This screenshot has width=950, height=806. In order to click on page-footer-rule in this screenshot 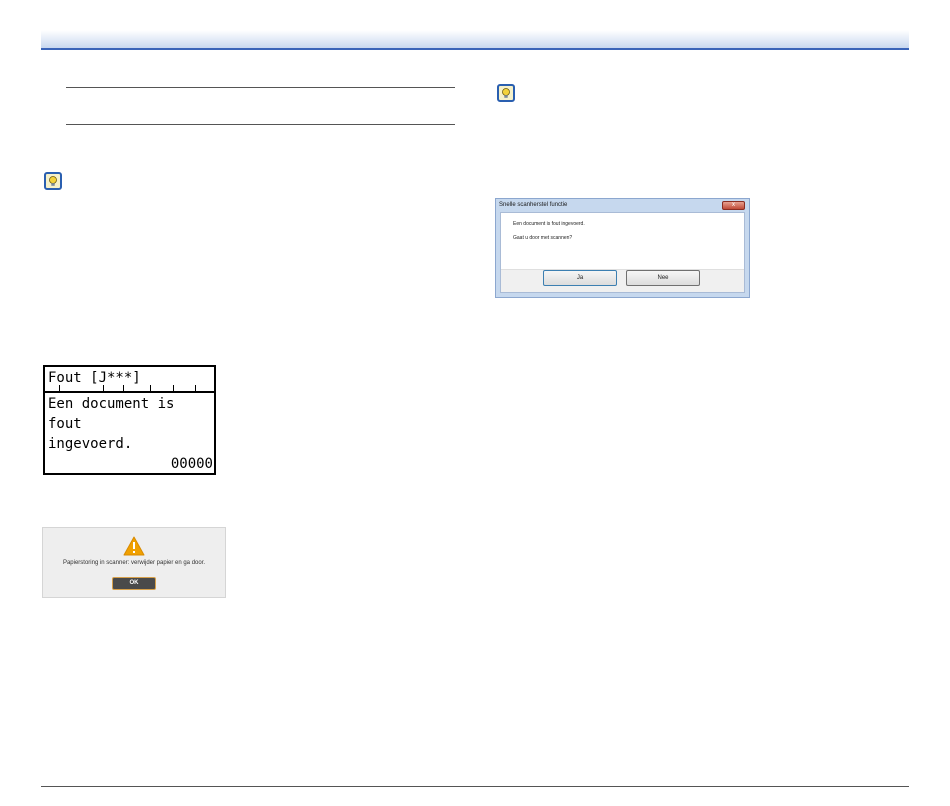, I will do `click(475, 786)`.